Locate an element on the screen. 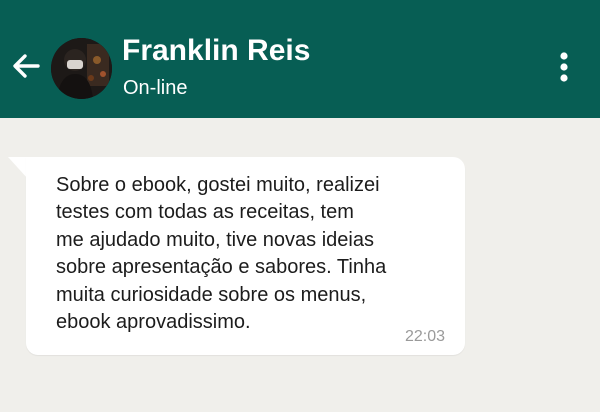 This screenshot has height=412, width=600. contact-status: On-line is located at coordinates (155, 88).